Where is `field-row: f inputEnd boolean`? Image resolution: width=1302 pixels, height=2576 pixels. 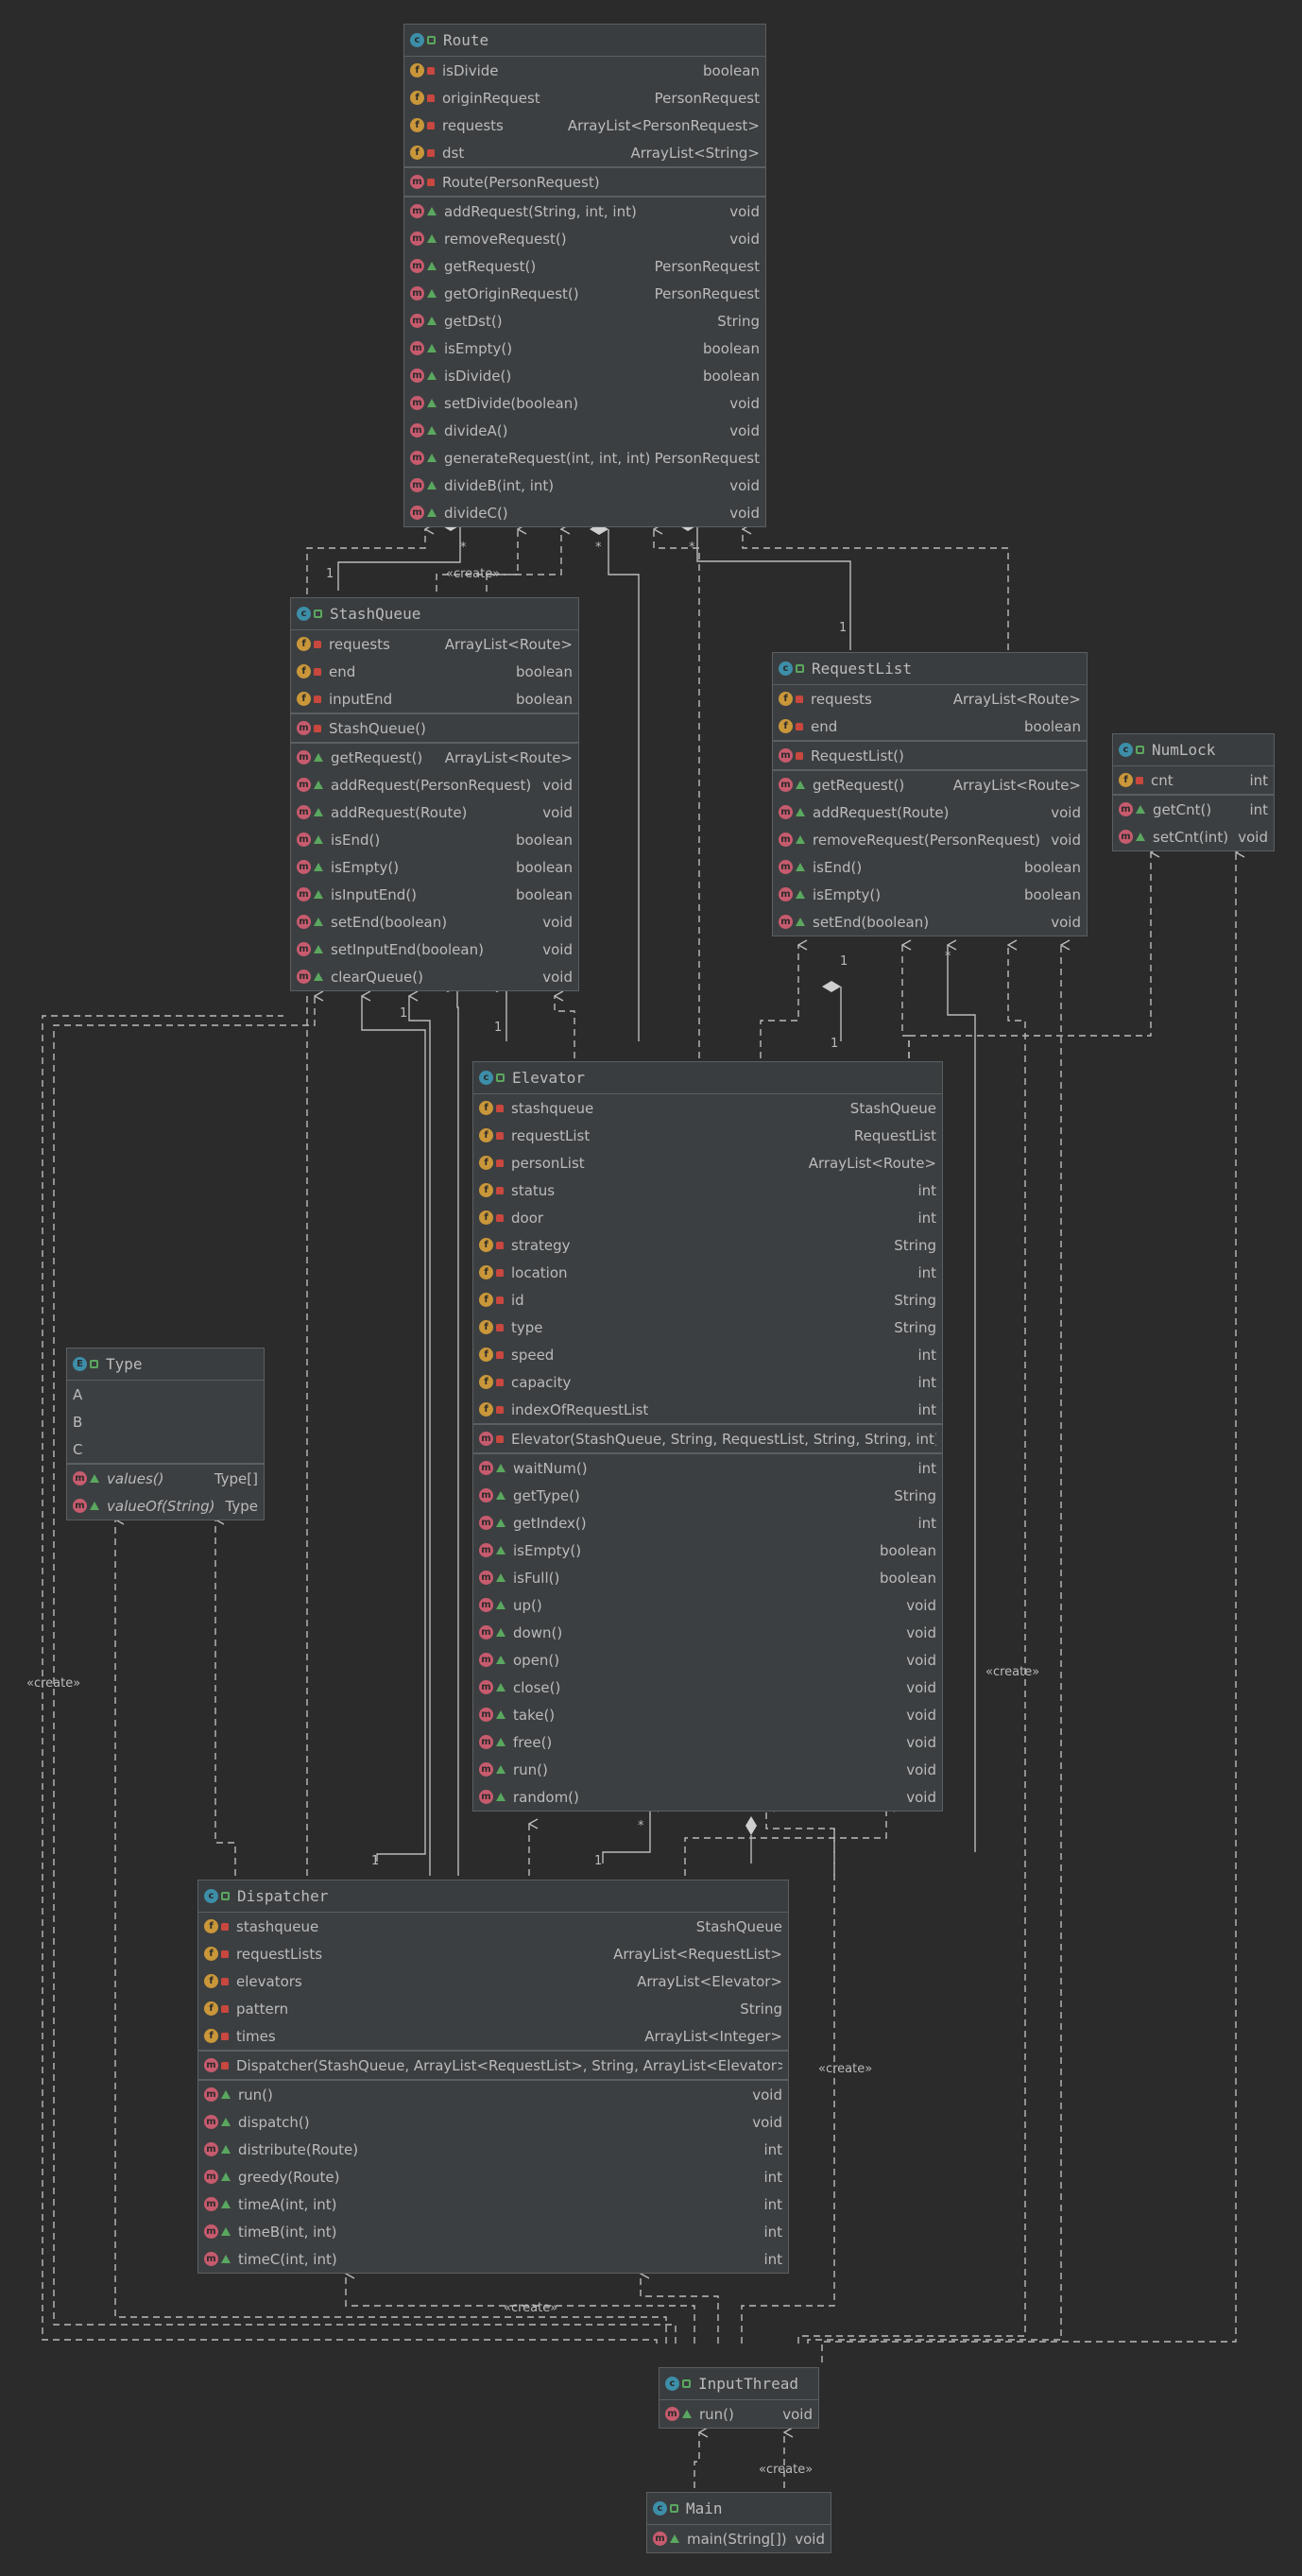
field-row: f inputEnd boolean is located at coordinates (434, 699).